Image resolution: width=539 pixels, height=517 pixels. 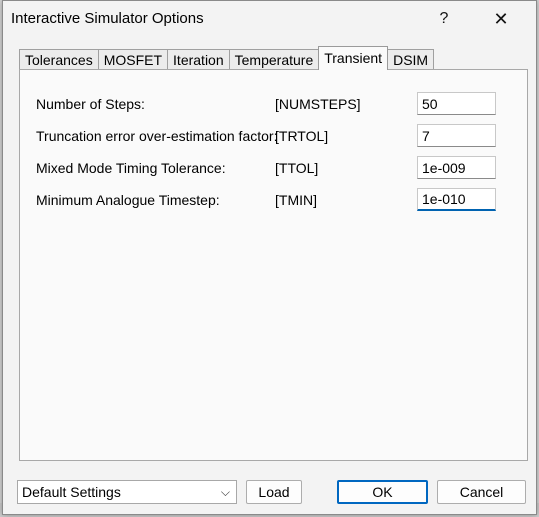 I want to click on row-tmin: Minimum Analogue Timestep: [TMIN], so click(x=273, y=200).